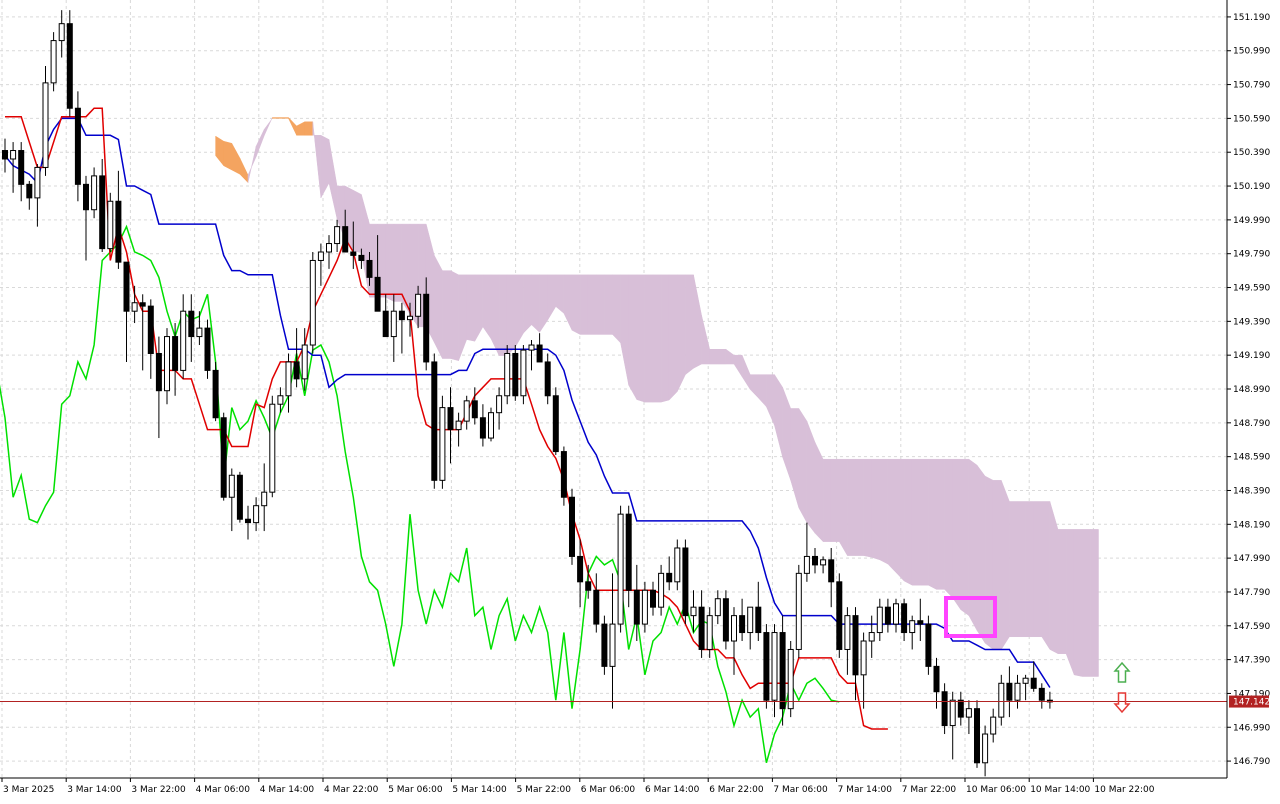 This screenshot has width=1280, height=804. I want to click on x-tick-label: 5 Mar 06:00, so click(415, 790).